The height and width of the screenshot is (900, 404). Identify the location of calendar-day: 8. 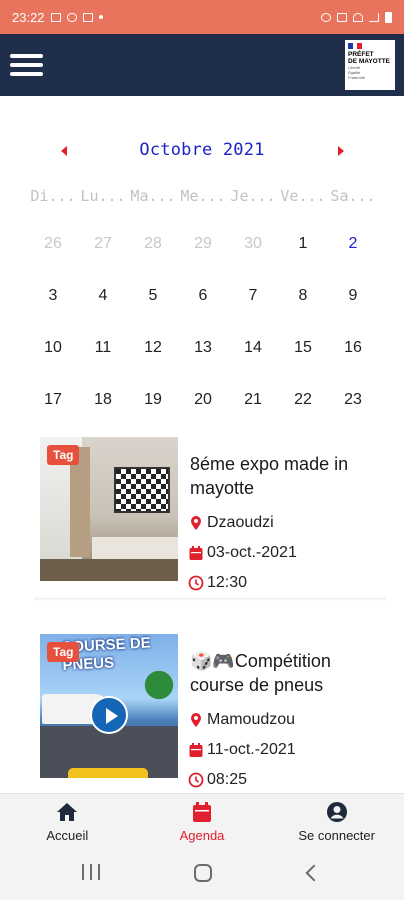
(303, 296).